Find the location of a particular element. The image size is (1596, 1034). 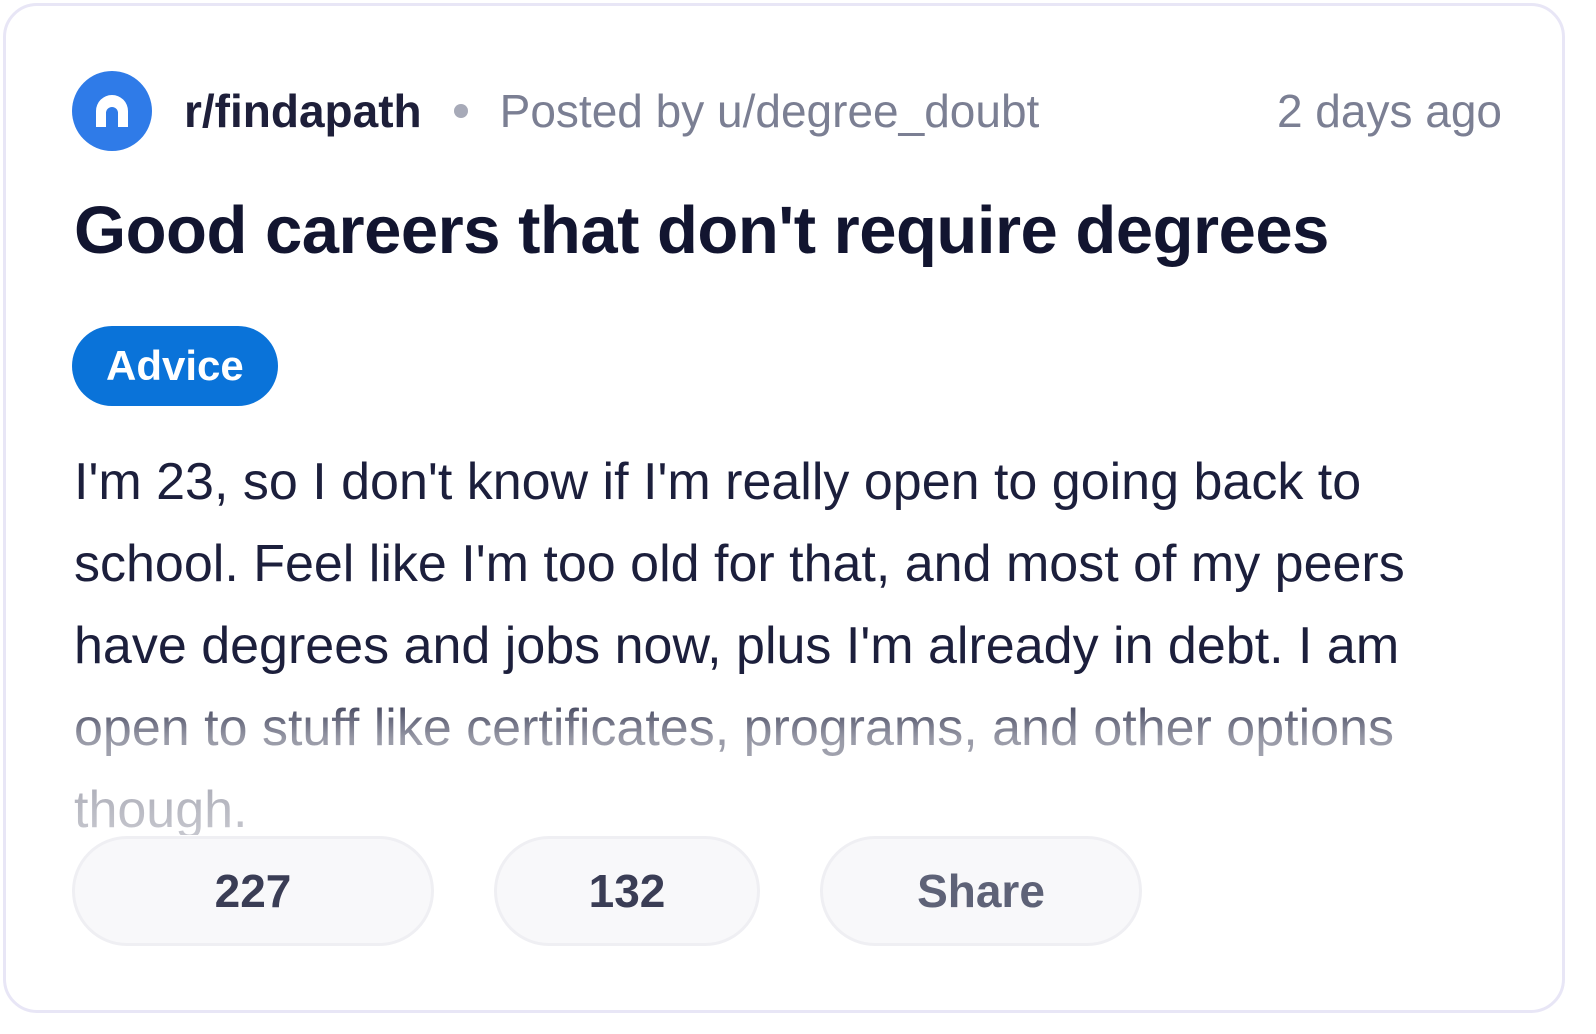

post-title: Good careers that don't require degrees is located at coordinates (701, 230).